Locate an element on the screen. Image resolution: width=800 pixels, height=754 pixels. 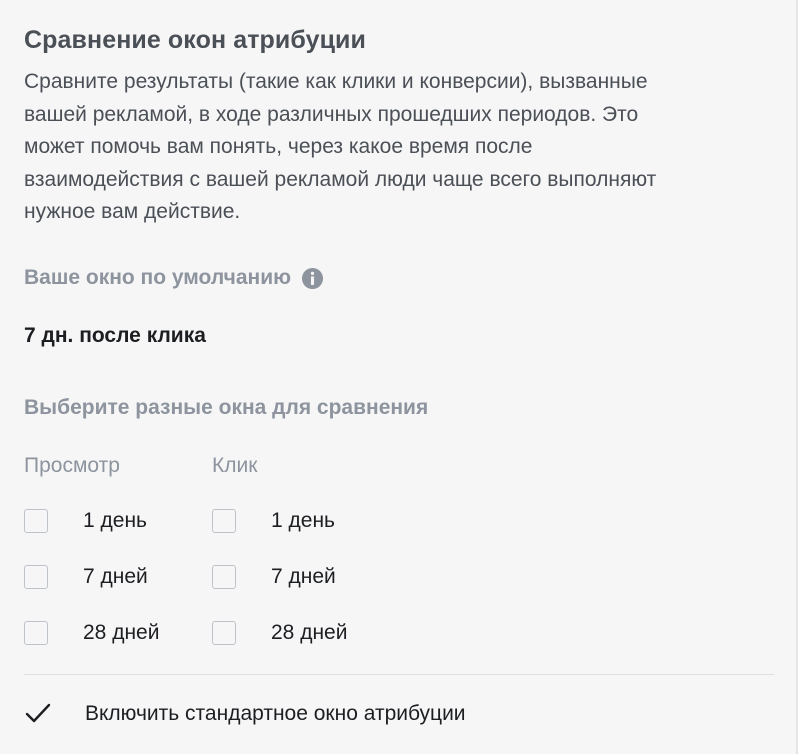
standard-window-option: Включить стандартное окно атрибуции is located at coordinates (245, 714).